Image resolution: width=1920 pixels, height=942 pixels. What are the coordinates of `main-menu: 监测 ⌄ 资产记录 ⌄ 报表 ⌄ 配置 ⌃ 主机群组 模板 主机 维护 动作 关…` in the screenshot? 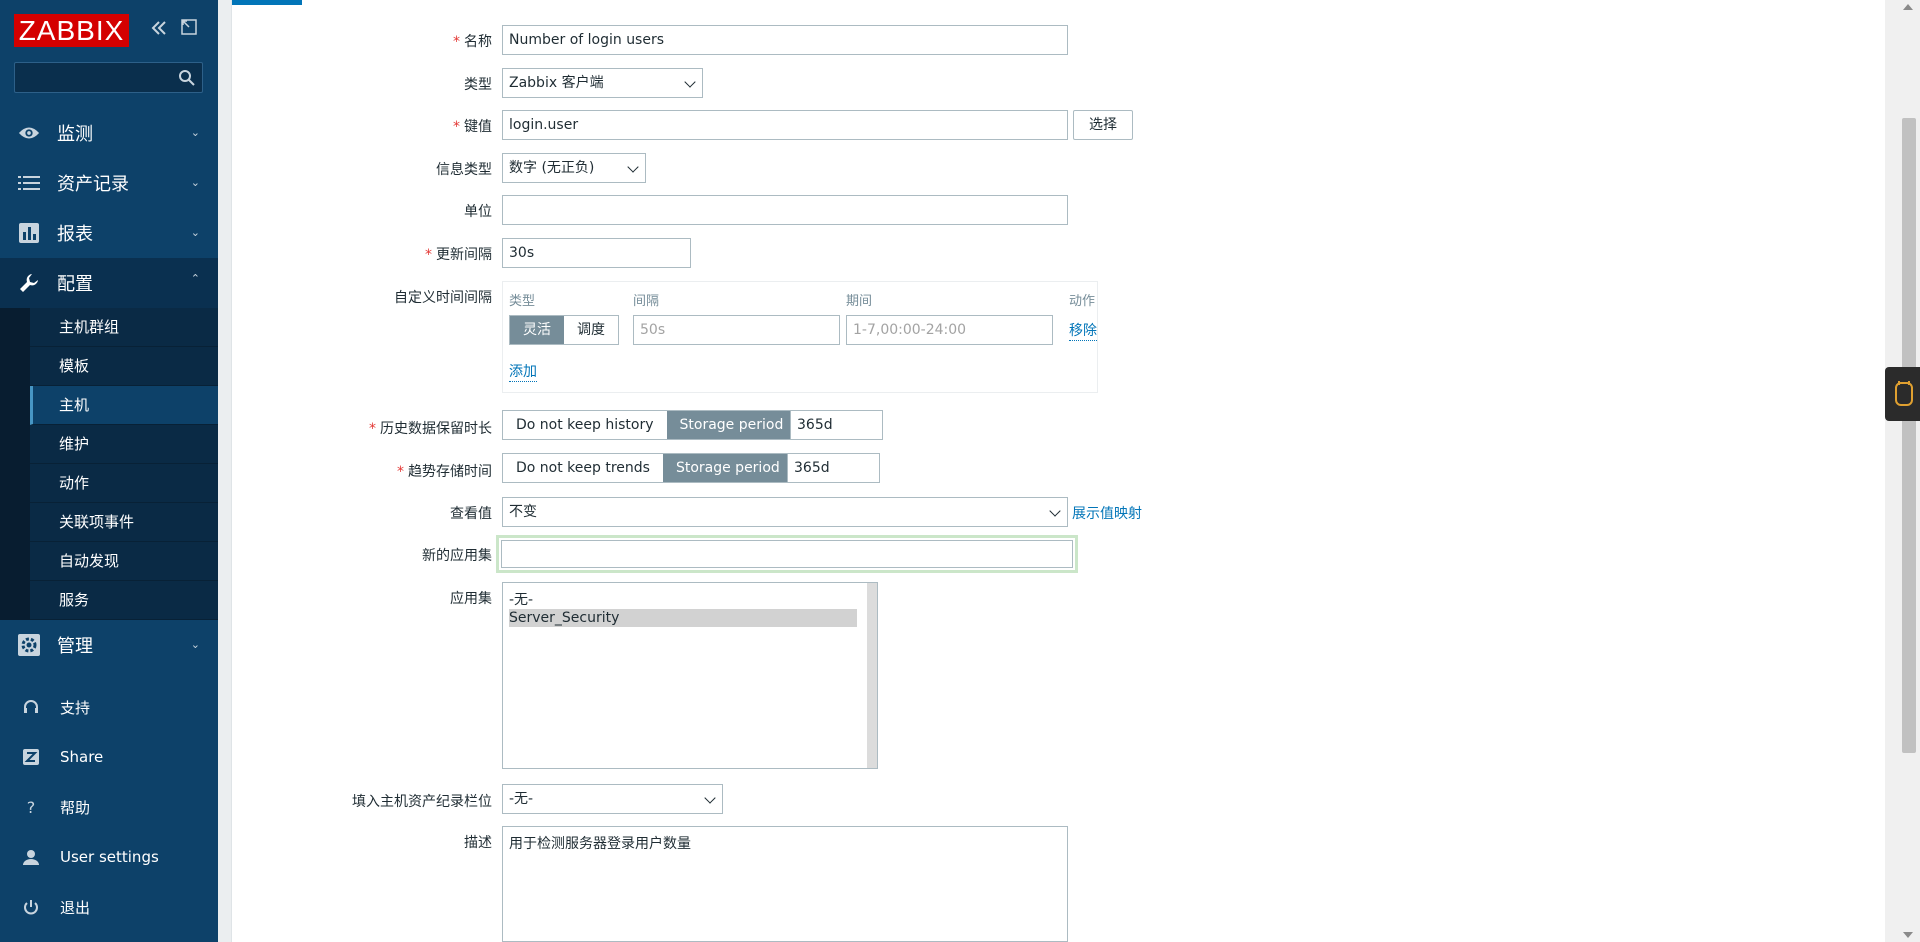 It's located at (109, 389).